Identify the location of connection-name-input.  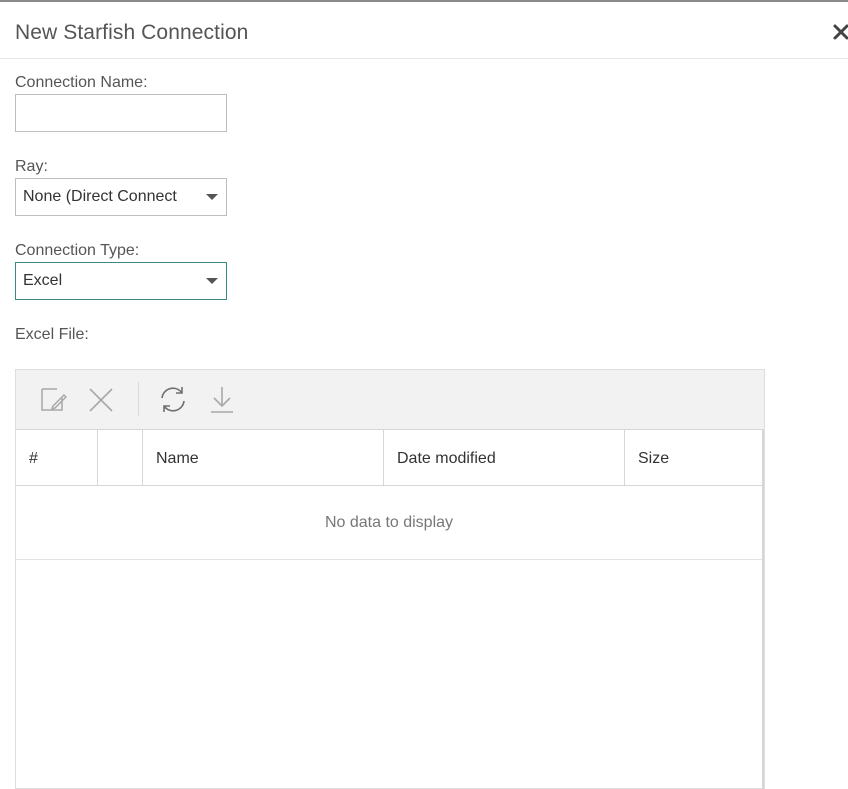
(121, 113).